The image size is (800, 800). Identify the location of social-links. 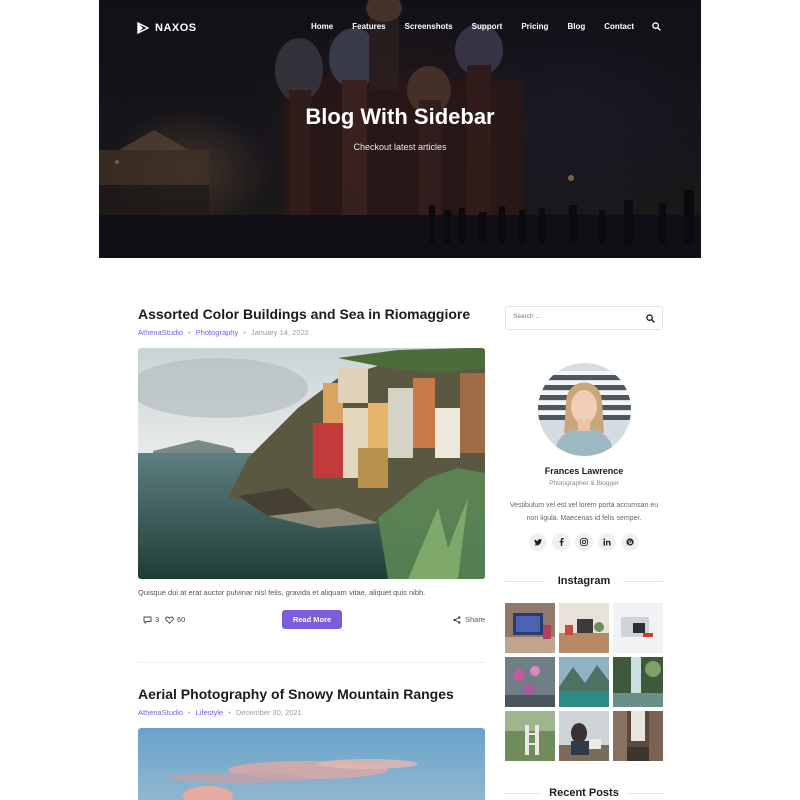
(584, 542).